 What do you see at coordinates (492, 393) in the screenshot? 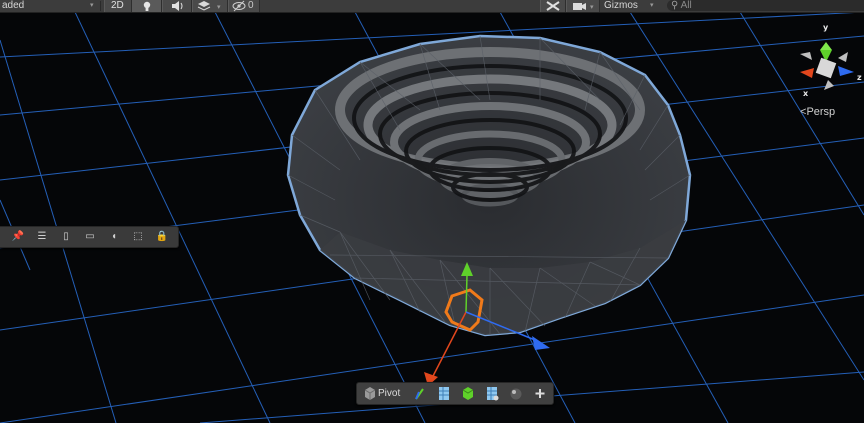
I see `grid-settings-icon` at bounding box center [492, 393].